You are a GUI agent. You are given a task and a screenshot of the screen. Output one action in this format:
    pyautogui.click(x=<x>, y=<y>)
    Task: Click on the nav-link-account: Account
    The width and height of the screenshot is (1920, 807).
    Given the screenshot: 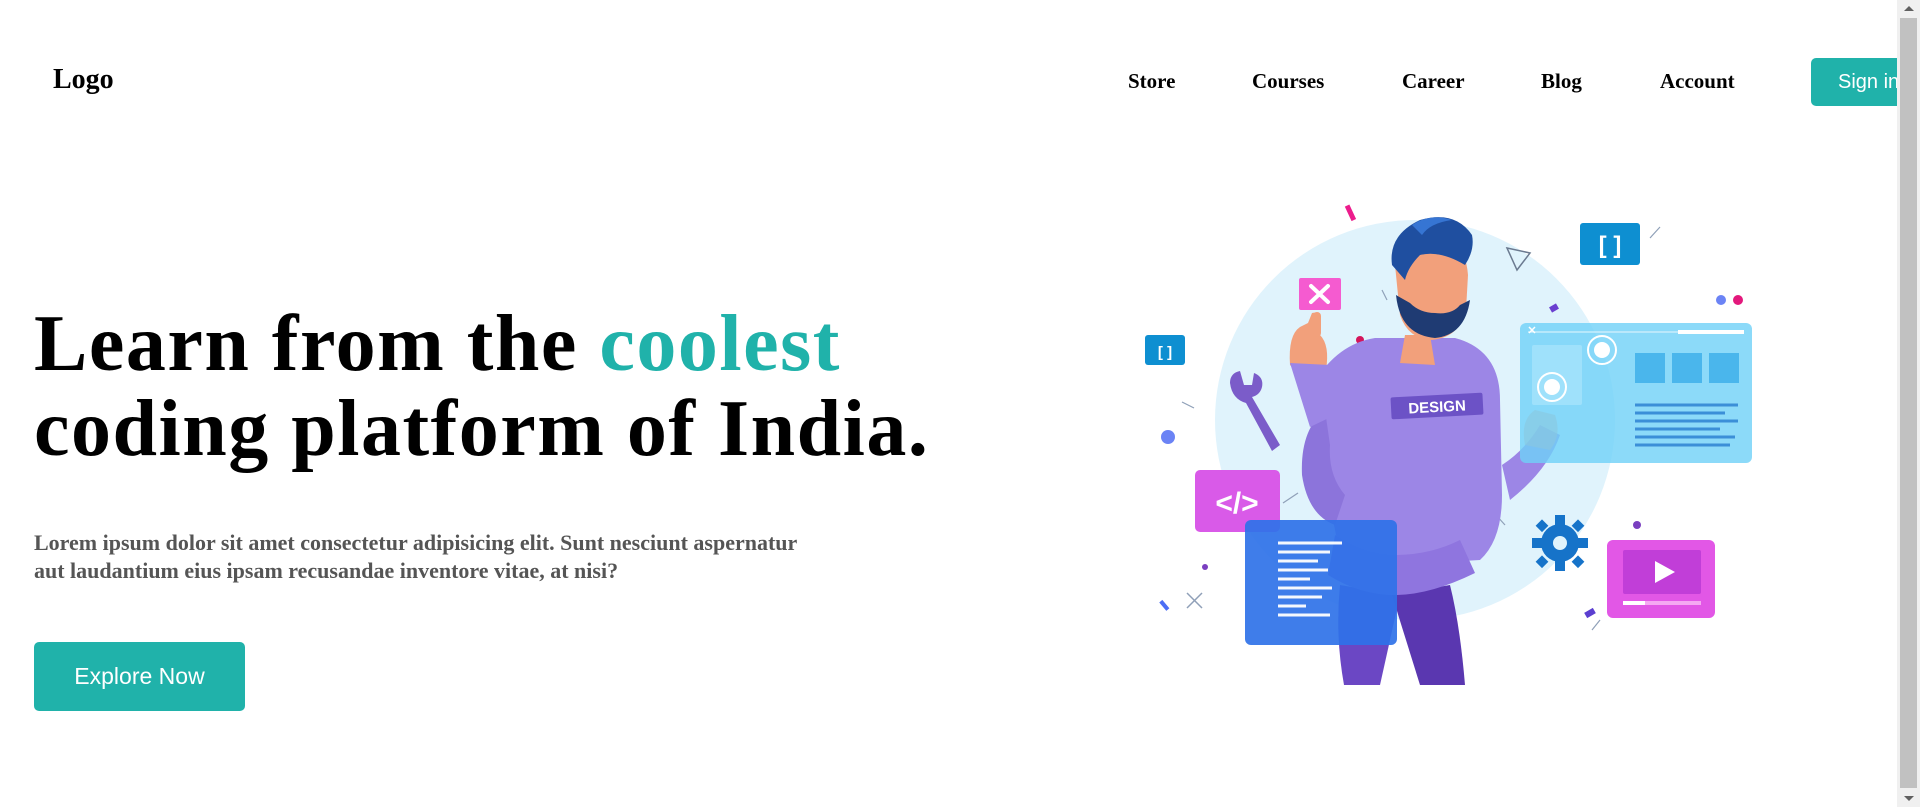 What is the action you would take?
    pyautogui.click(x=1697, y=81)
    